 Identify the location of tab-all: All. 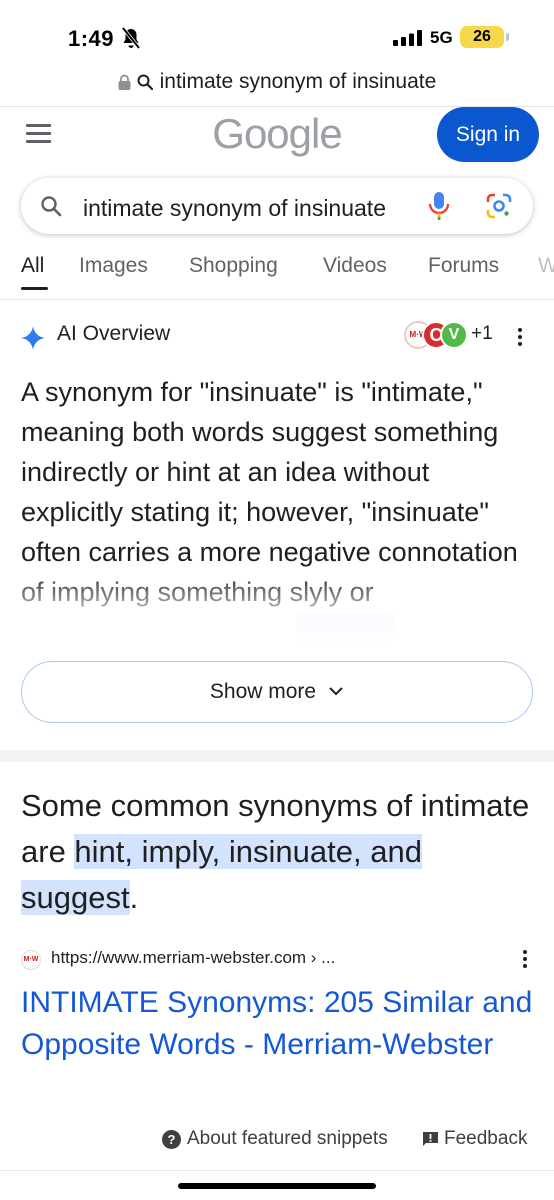
(32, 266).